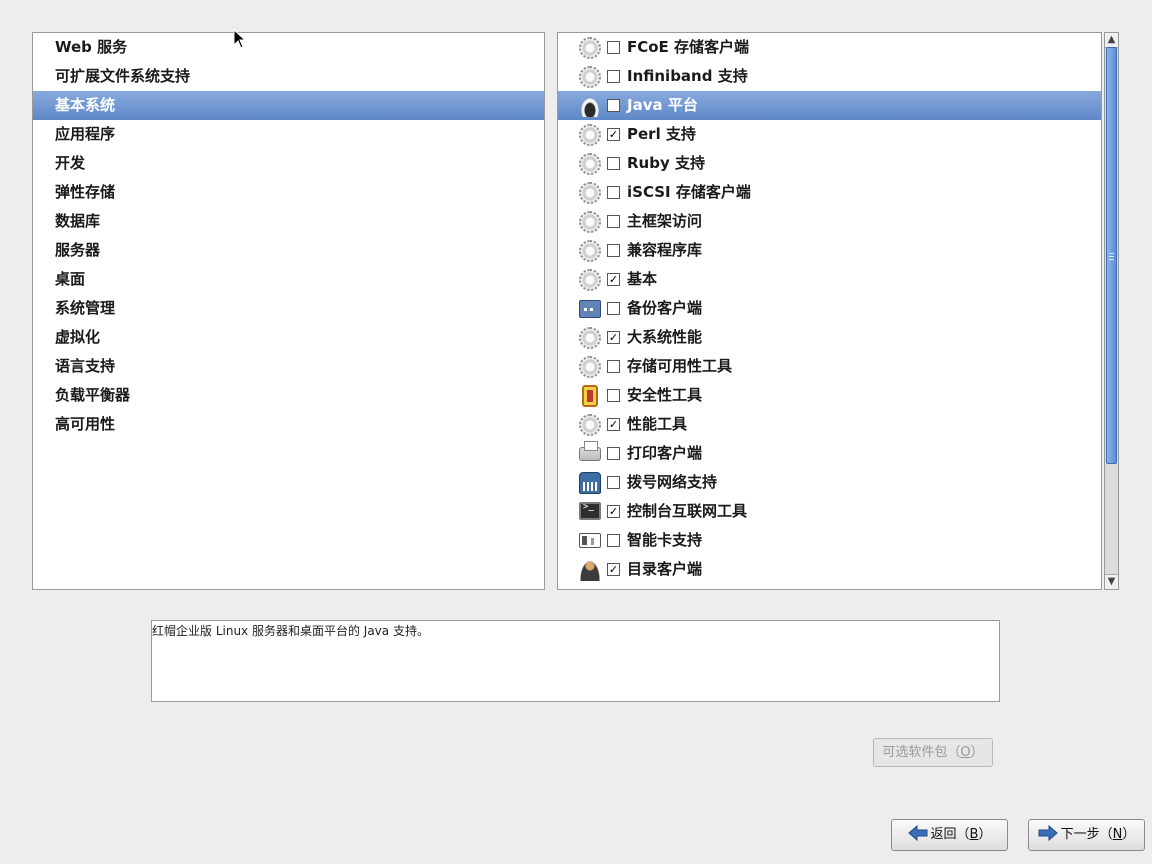  I want to click on scrollbar-thumb, so click(1111, 255).